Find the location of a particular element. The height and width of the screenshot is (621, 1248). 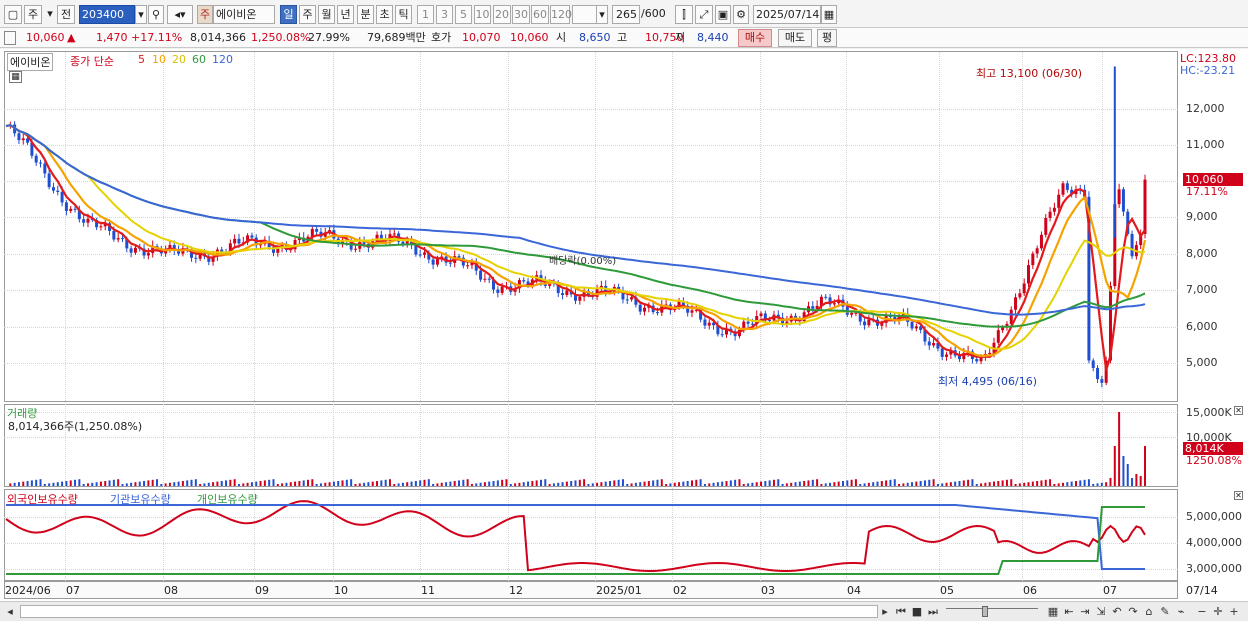

sell-button: 매도 is located at coordinates (795, 38).